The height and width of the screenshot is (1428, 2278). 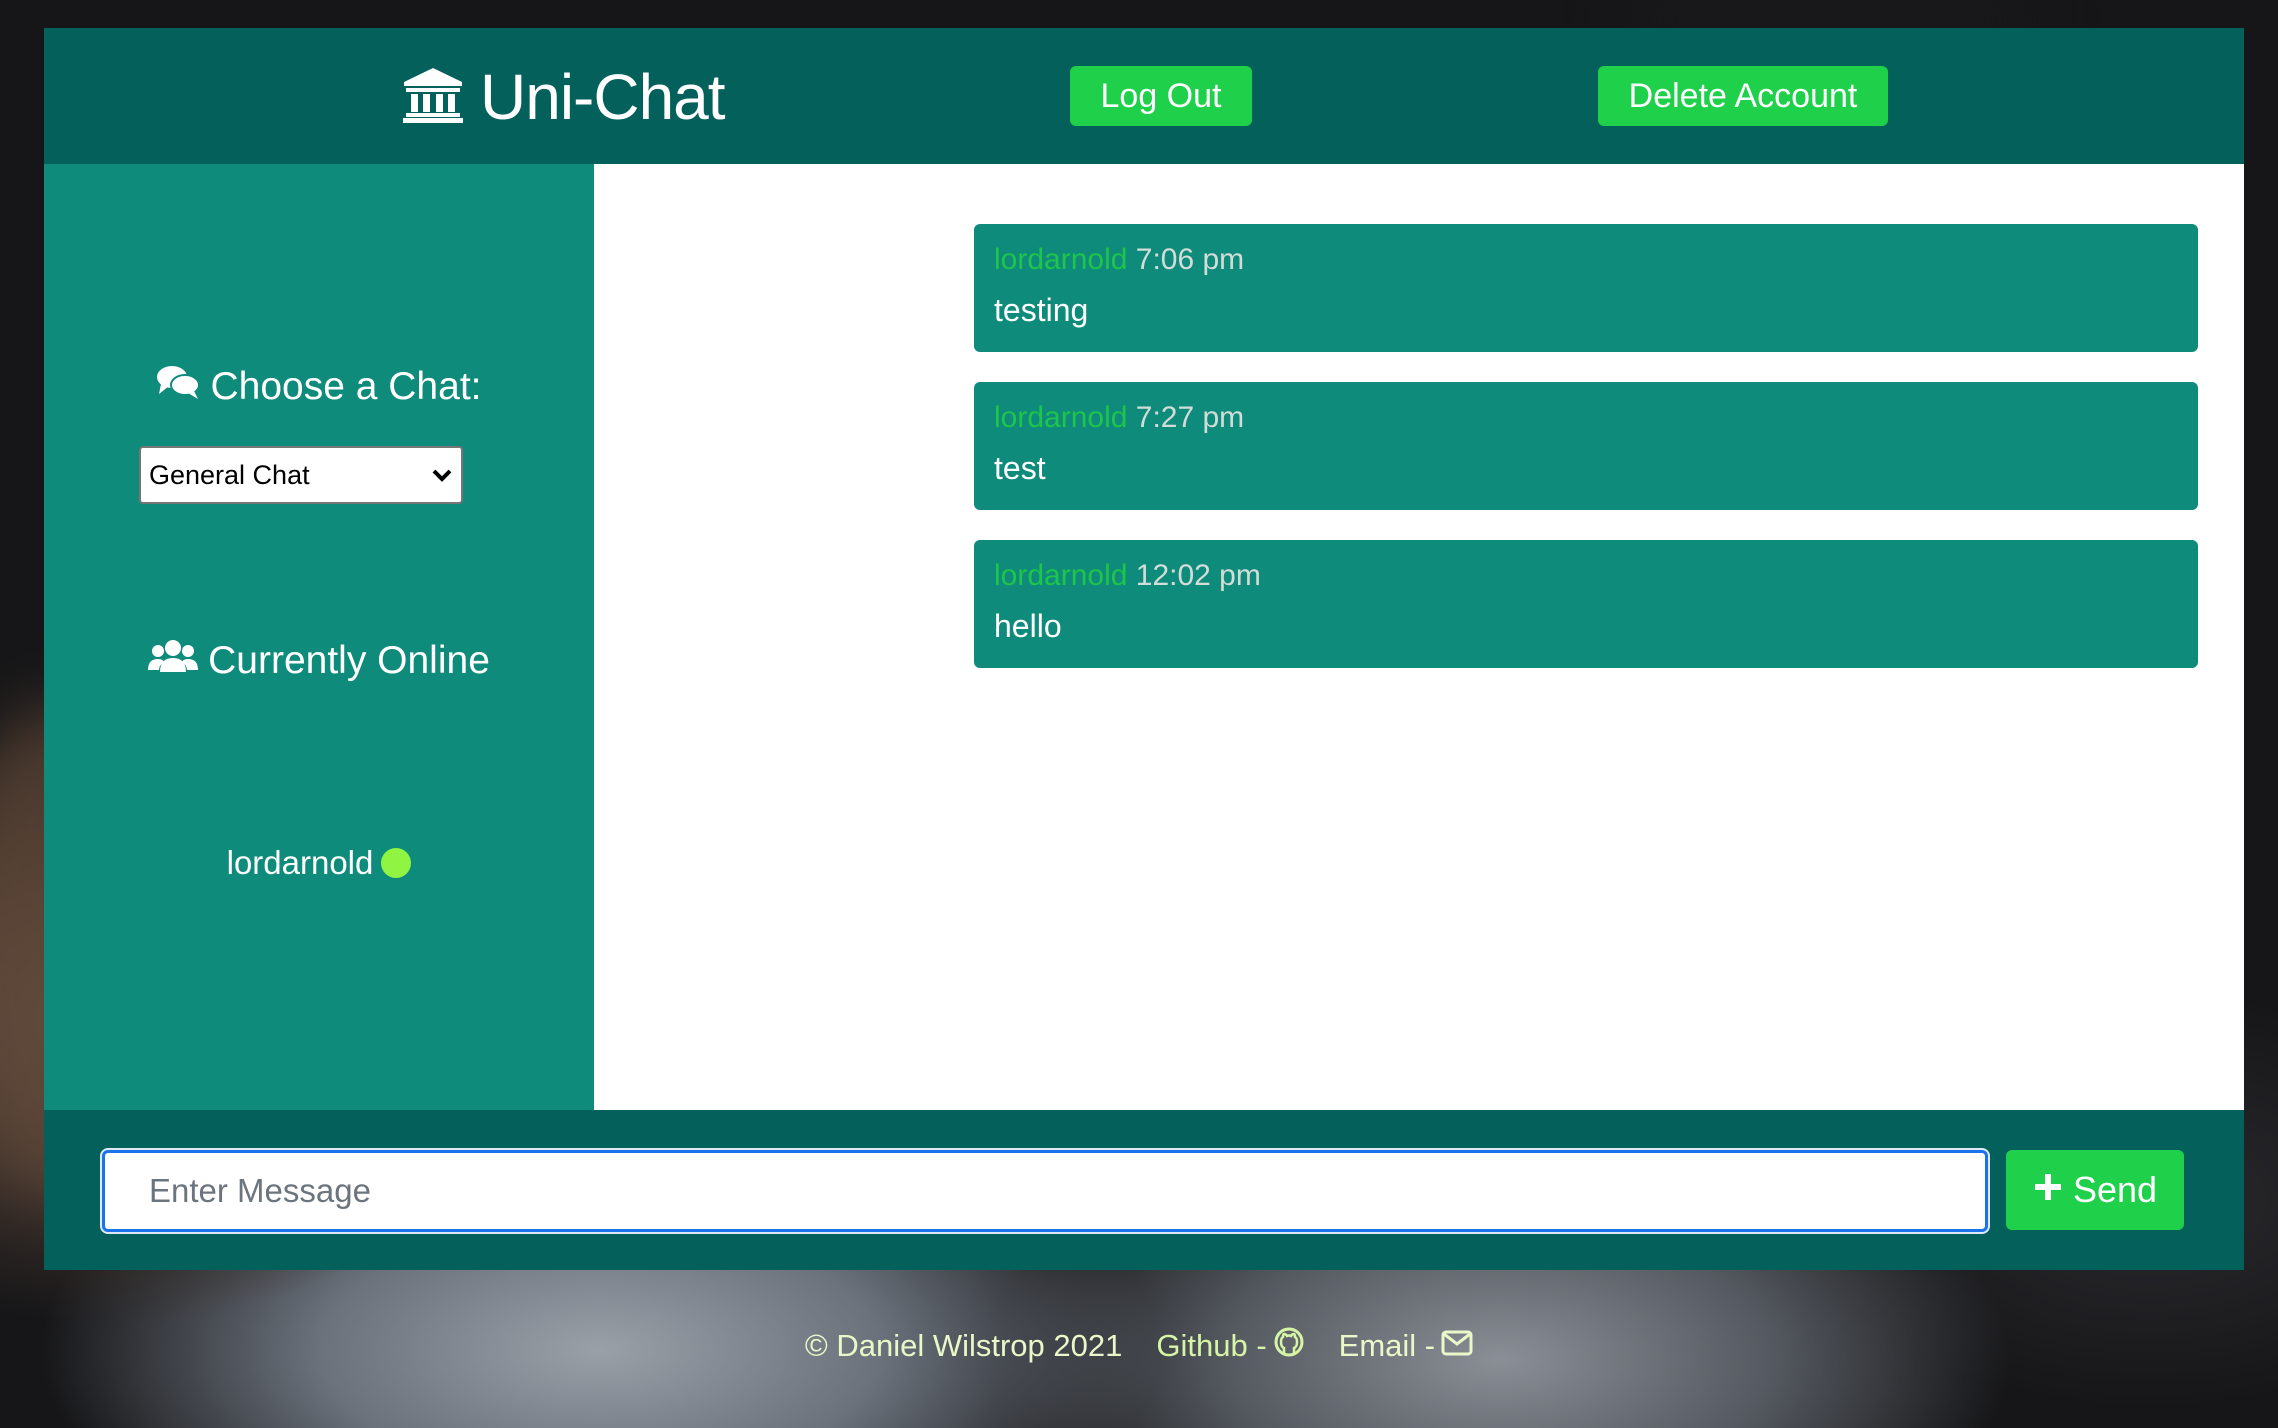 What do you see at coordinates (603, 97) in the screenshot?
I see `app-title: Uni-Chat` at bounding box center [603, 97].